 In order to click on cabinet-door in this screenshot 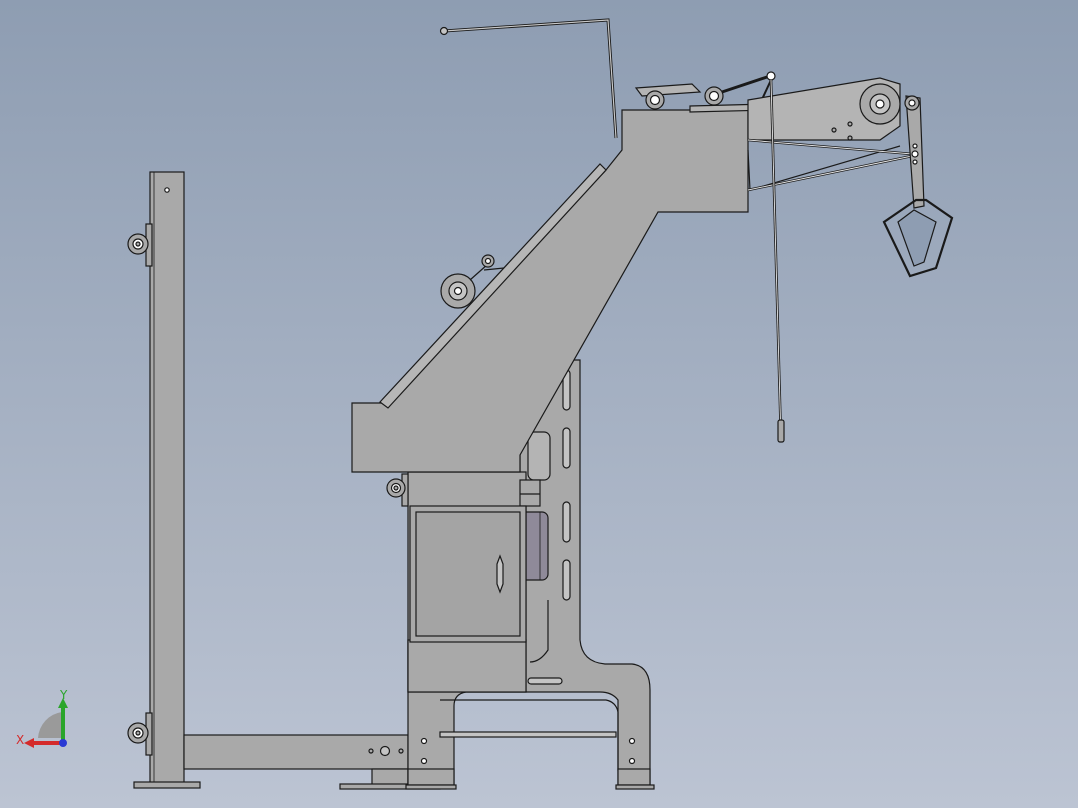, I will do `click(468, 574)`.